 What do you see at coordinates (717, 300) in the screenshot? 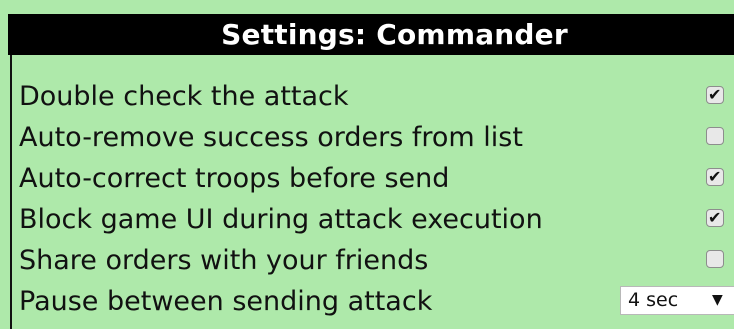
I see `caret-down-icon: ▼` at bounding box center [717, 300].